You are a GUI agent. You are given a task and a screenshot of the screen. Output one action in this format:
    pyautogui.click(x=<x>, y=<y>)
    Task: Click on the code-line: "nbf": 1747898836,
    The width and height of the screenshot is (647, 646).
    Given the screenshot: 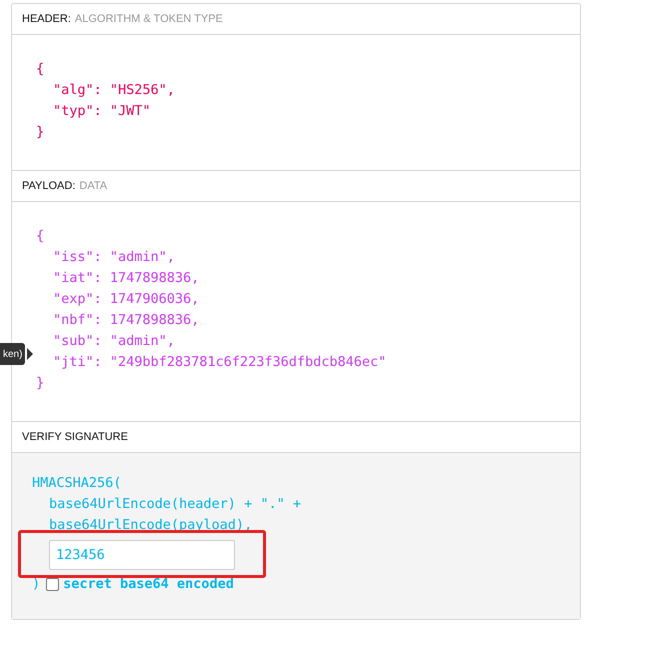 What is the action you would take?
    pyautogui.click(x=126, y=320)
    